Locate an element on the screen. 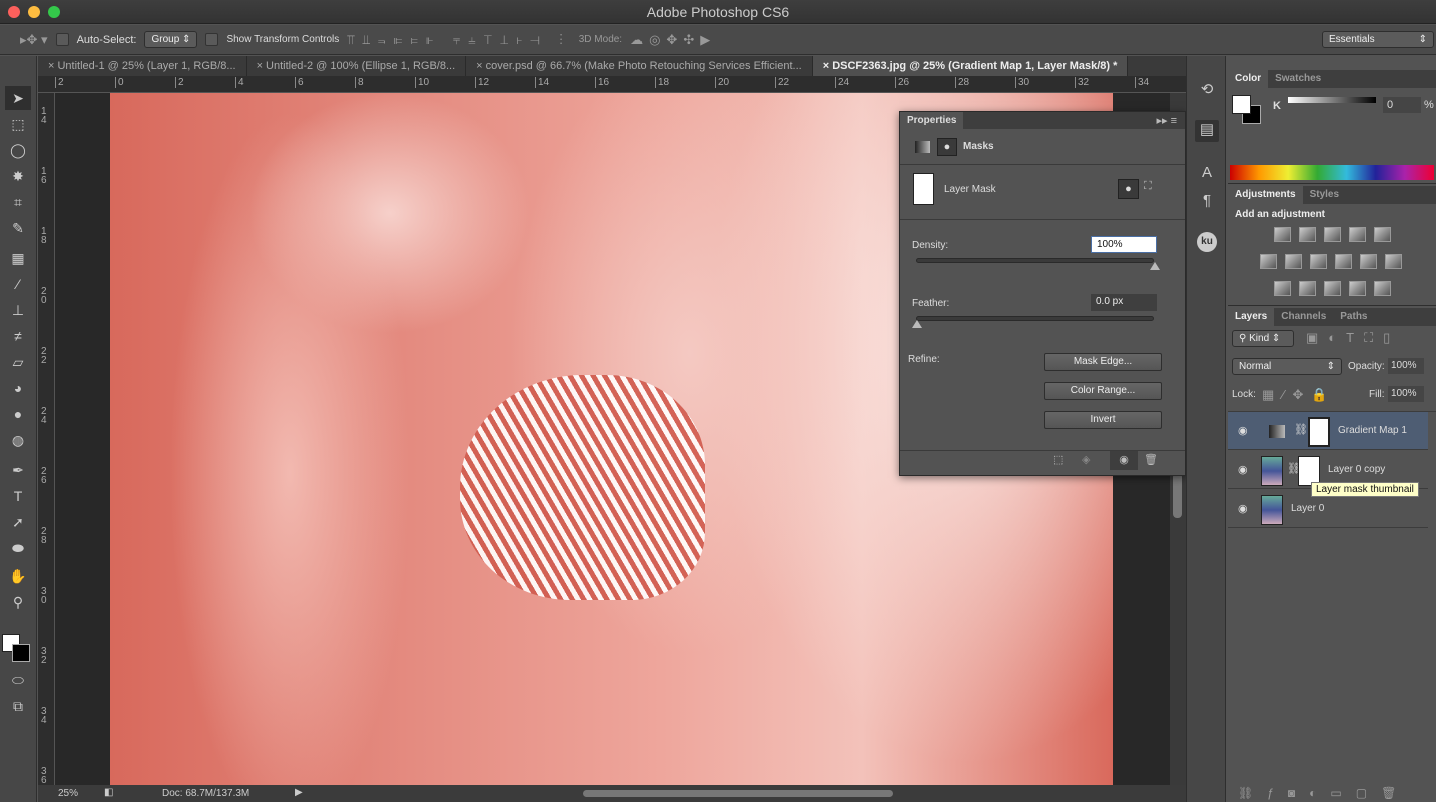 This screenshot has width=1436, height=802. invert-button: Invert is located at coordinates (1103, 420).